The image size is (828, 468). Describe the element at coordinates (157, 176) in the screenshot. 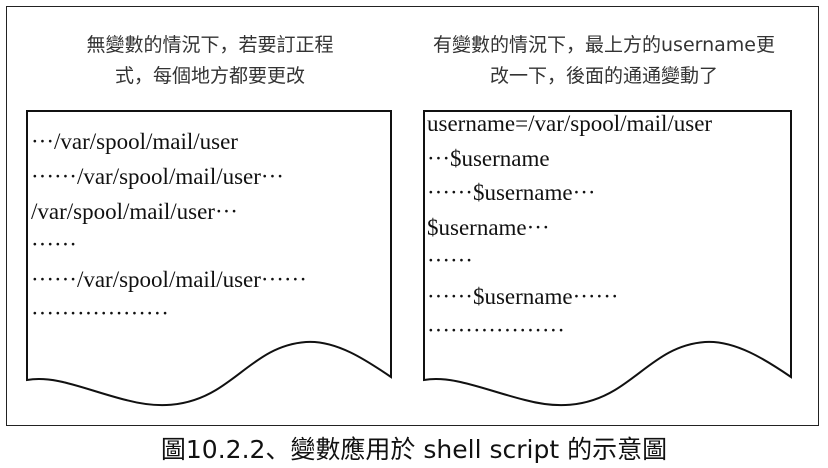

I see `left-code-line: ······/var/spool/mail/user···` at that location.